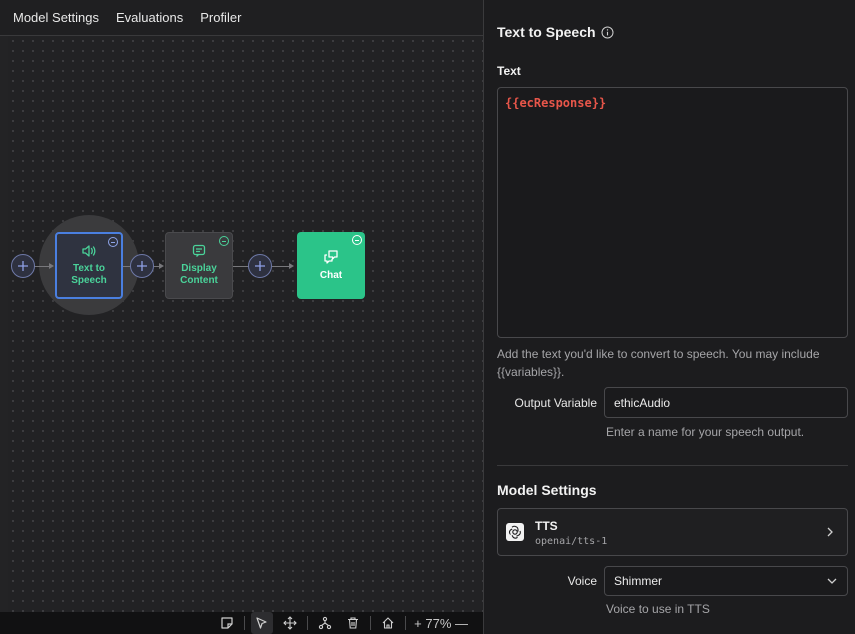  What do you see at coordinates (199, 250) in the screenshot?
I see `message-square-icon` at bounding box center [199, 250].